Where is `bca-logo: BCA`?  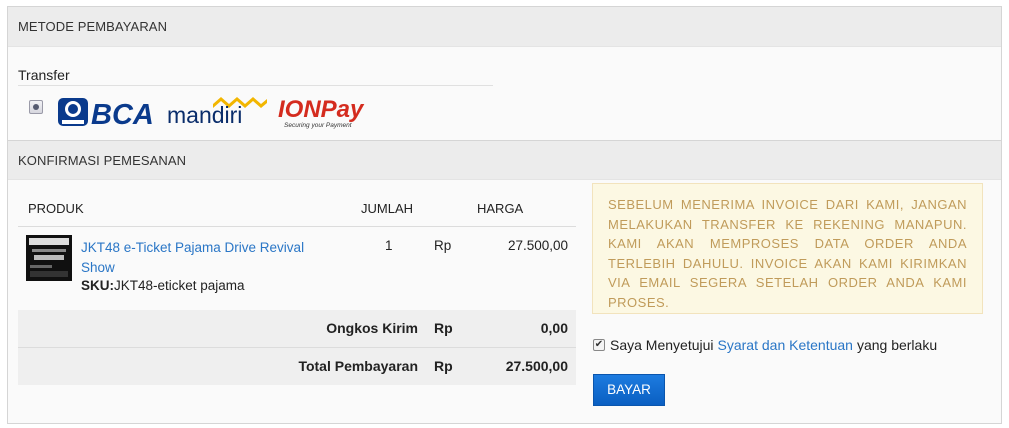 bca-logo: BCA is located at coordinates (106, 114).